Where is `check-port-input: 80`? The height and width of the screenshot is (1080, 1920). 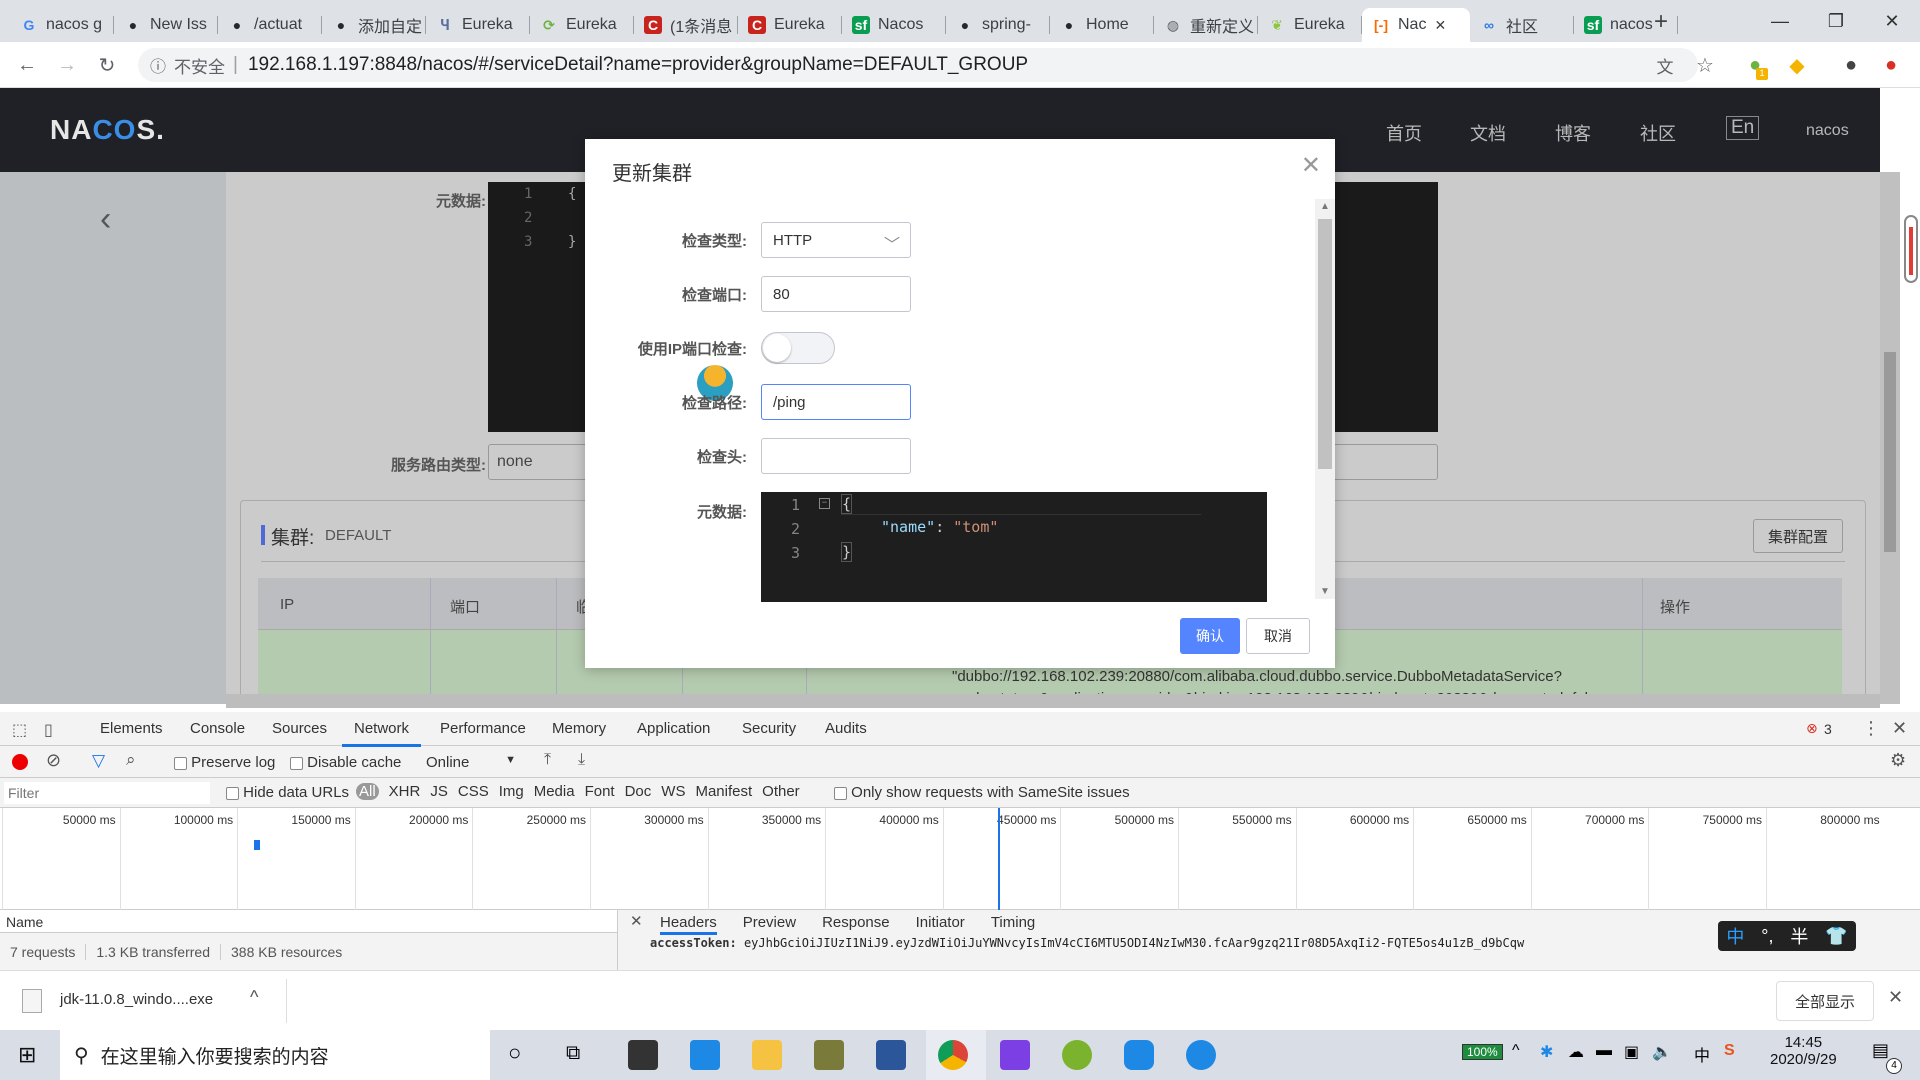 check-port-input: 80 is located at coordinates (836, 294).